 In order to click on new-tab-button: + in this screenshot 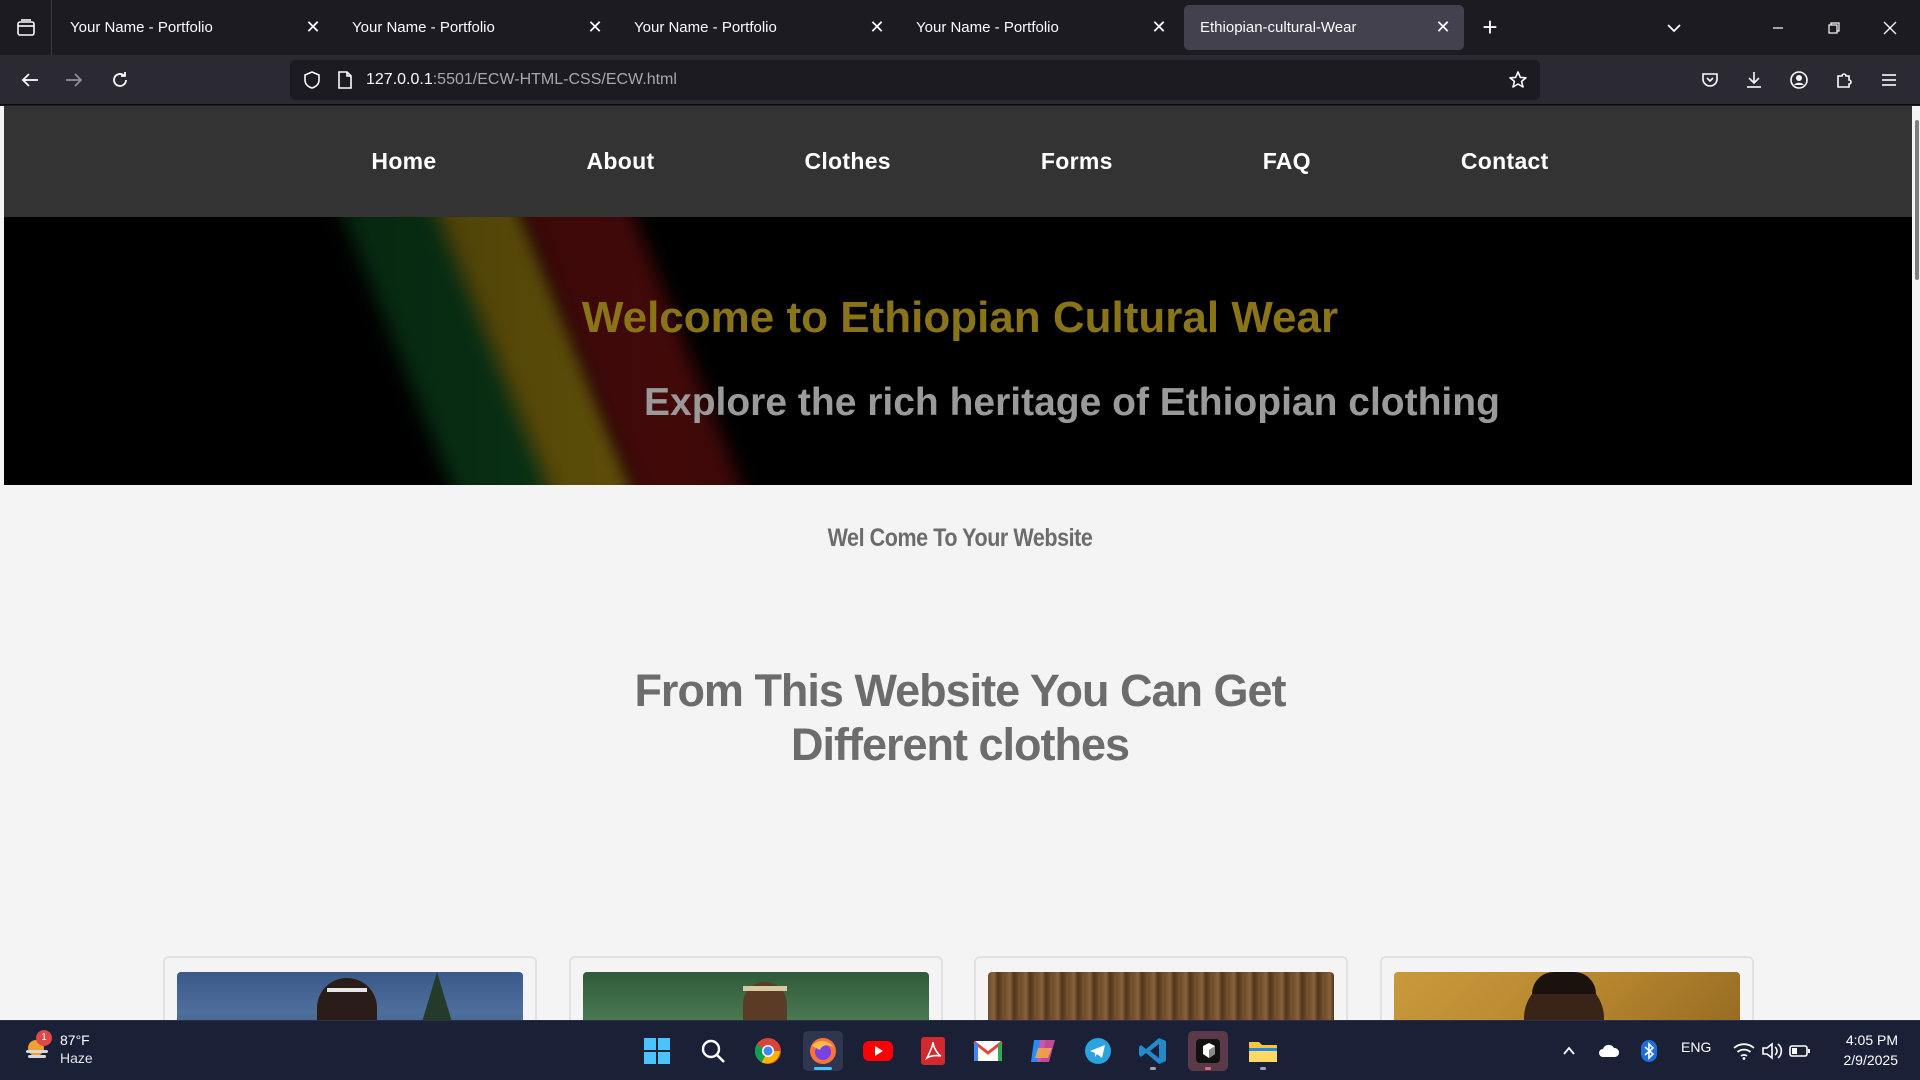, I will do `click(1490, 28)`.